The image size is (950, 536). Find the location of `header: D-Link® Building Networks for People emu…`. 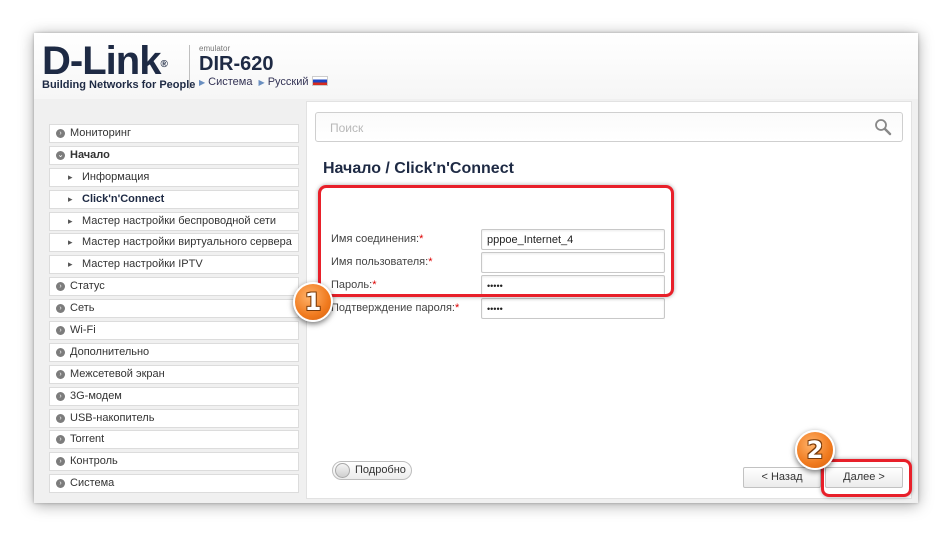

header: D-Link® Building Networks for People emu… is located at coordinates (476, 66).